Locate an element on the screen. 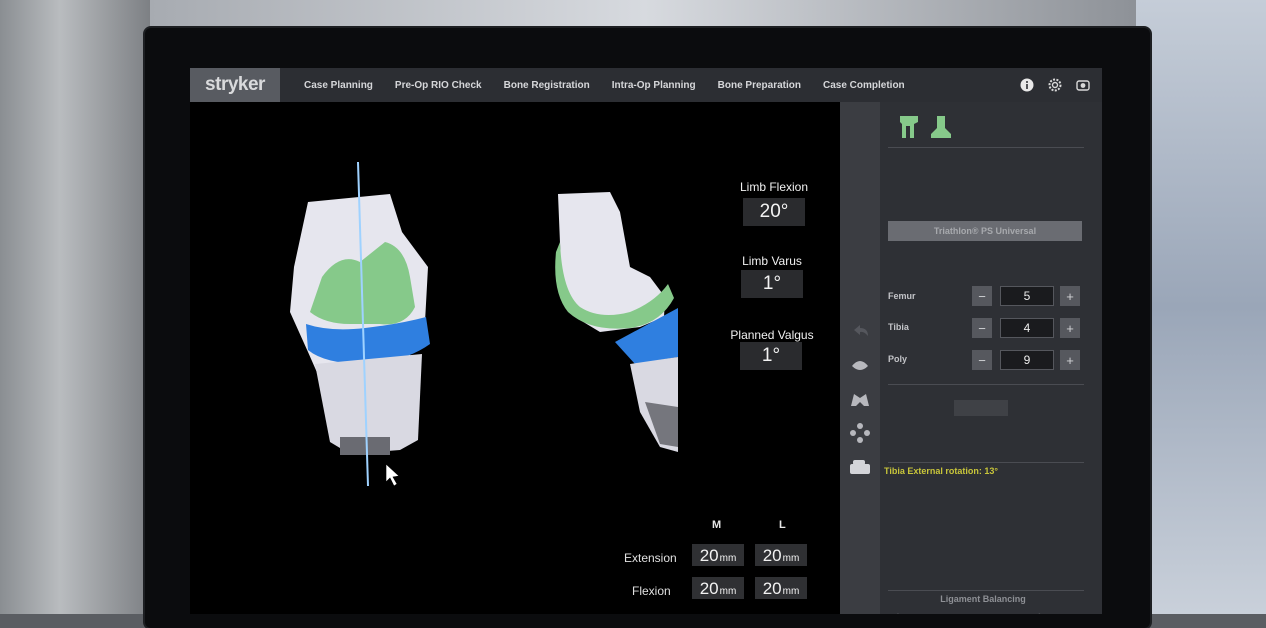 Image resolution: width=1266 pixels, height=628 pixels. panel-divider-rotation is located at coordinates (986, 462).